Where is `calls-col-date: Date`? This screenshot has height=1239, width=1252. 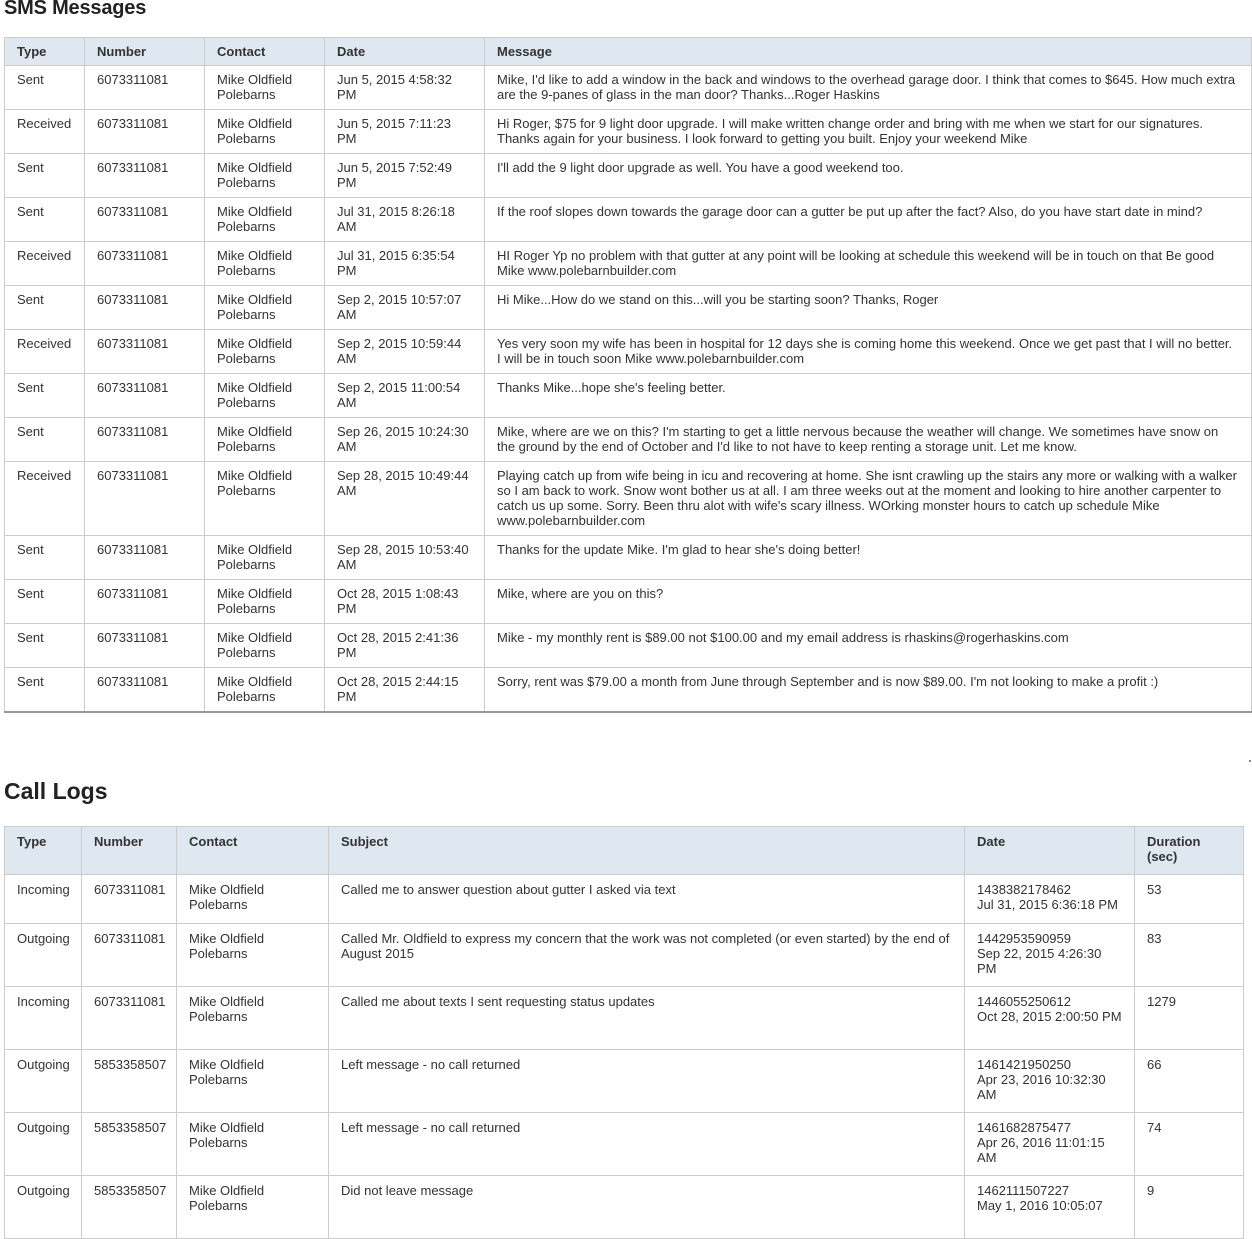
calls-col-date: Date is located at coordinates (1049, 850).